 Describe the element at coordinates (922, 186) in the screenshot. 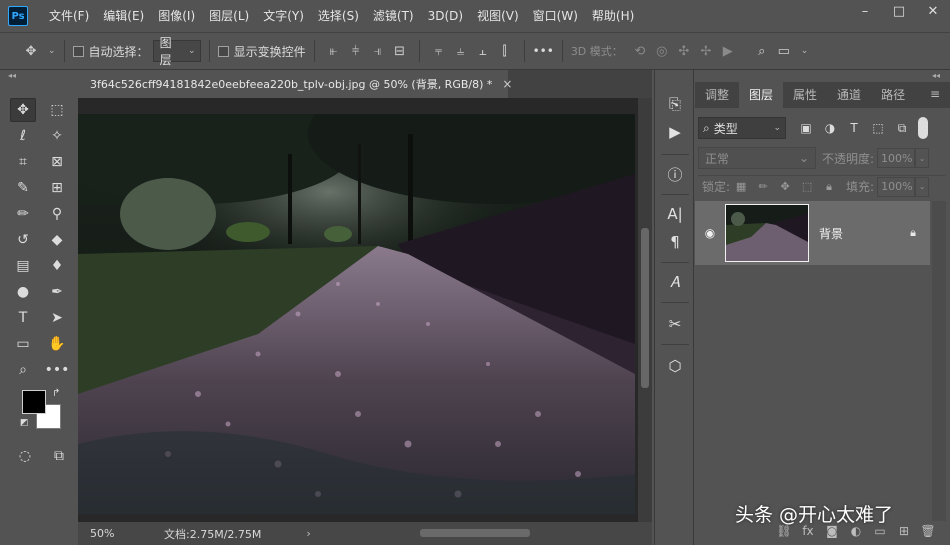

I see `fill-dropdown-icon: ⌄` at that location.